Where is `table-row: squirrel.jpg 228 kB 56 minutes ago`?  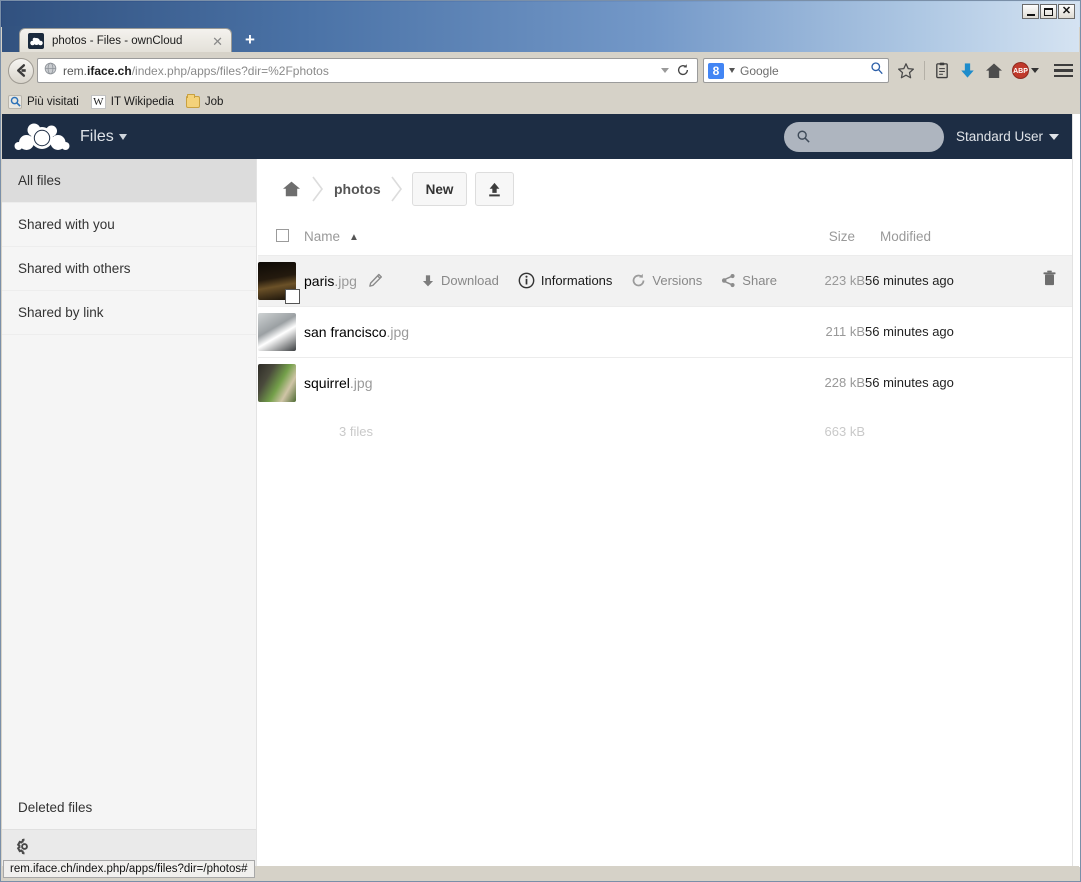
table-row: squirrel.jpg 228 kB 56 minutes ago is located at coordinates (665, 382).